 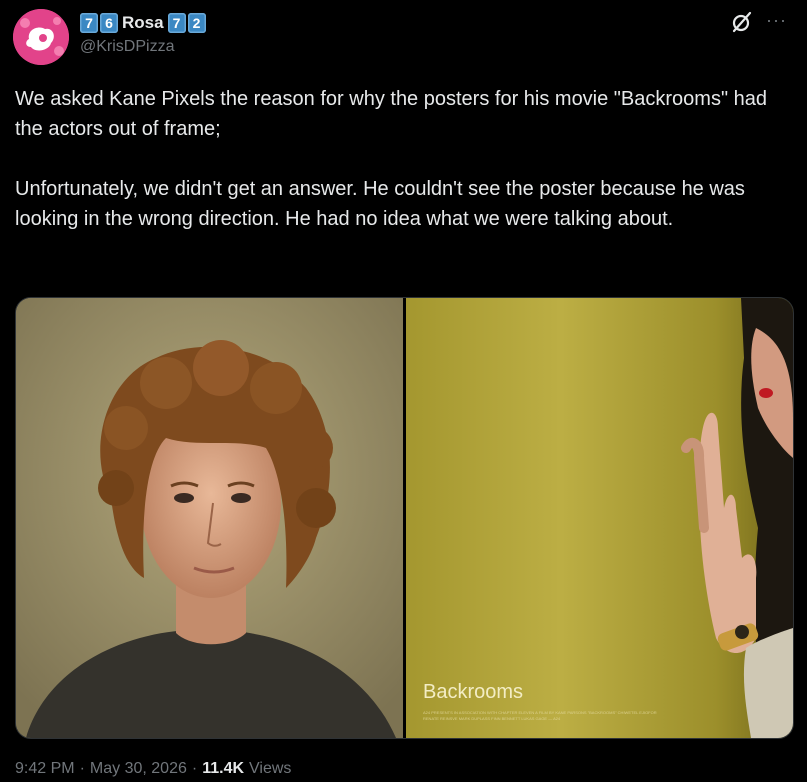 What do you see at coordinates (473, 692) in the screenshot?
I see `poster-title: Backrooms` at bounding box center [473, 692].